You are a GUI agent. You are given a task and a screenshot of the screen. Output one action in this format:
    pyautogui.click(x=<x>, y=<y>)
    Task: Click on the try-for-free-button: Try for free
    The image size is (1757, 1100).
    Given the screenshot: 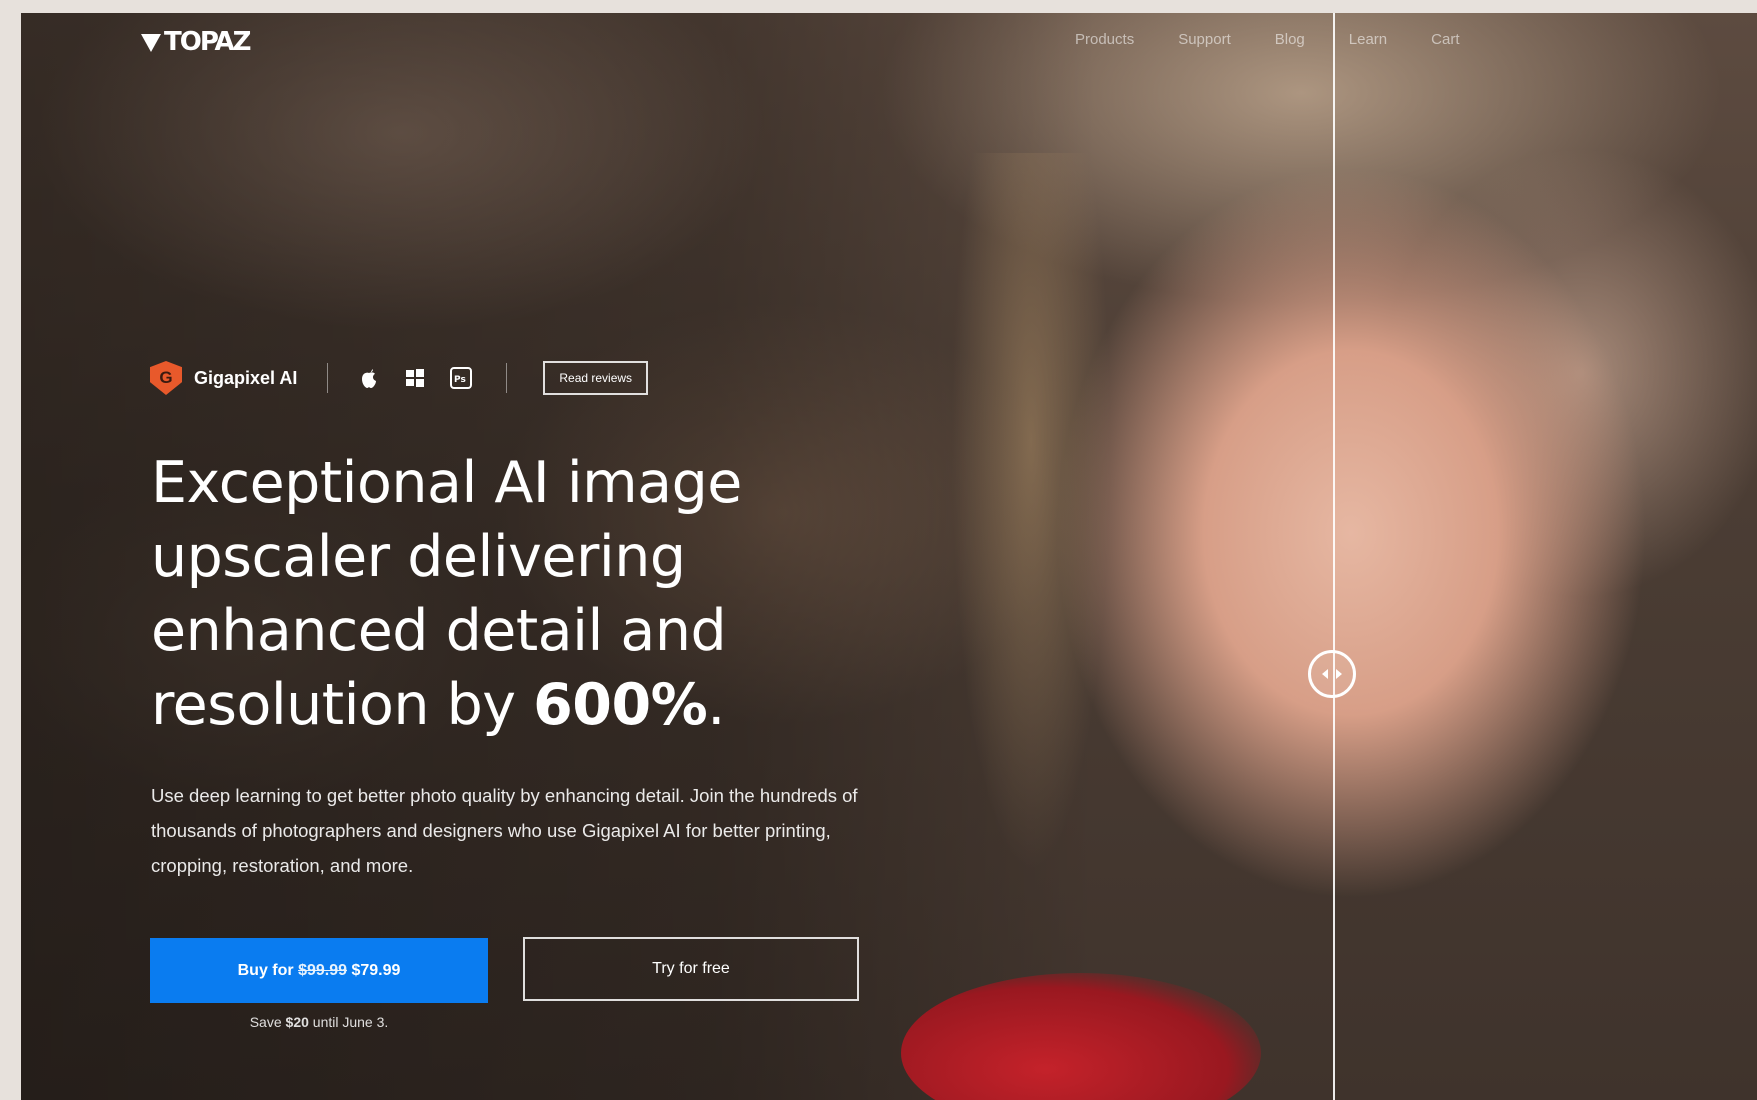 What is the action you would take?
    pyautogui.click(x=691, y=969)
    